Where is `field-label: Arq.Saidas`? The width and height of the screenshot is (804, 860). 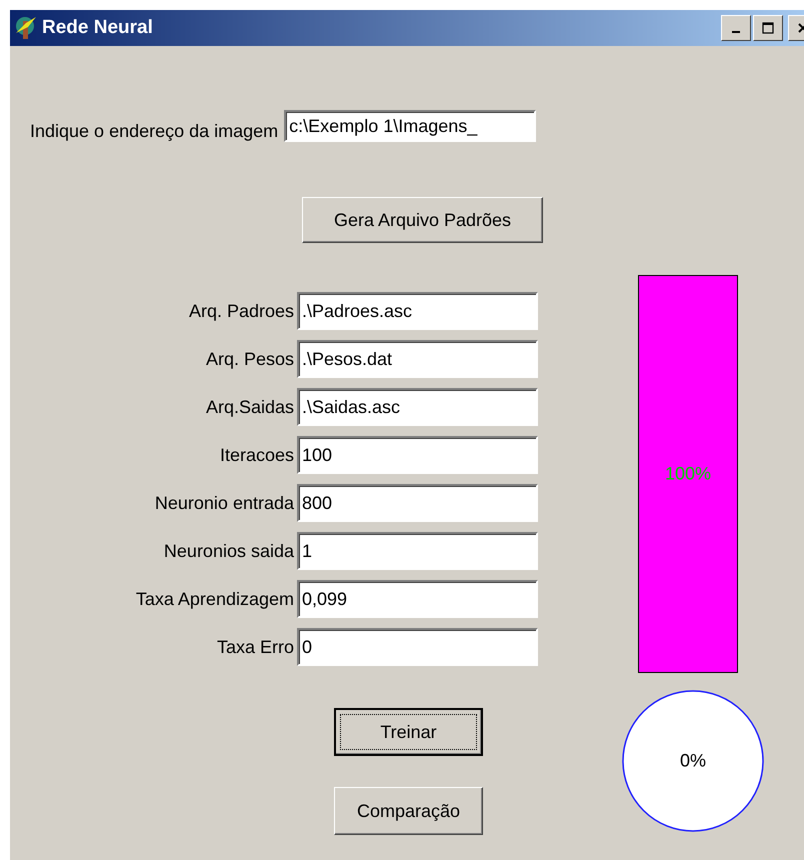
field-label: Arq.Saidas is located at coordinates (249, 407).